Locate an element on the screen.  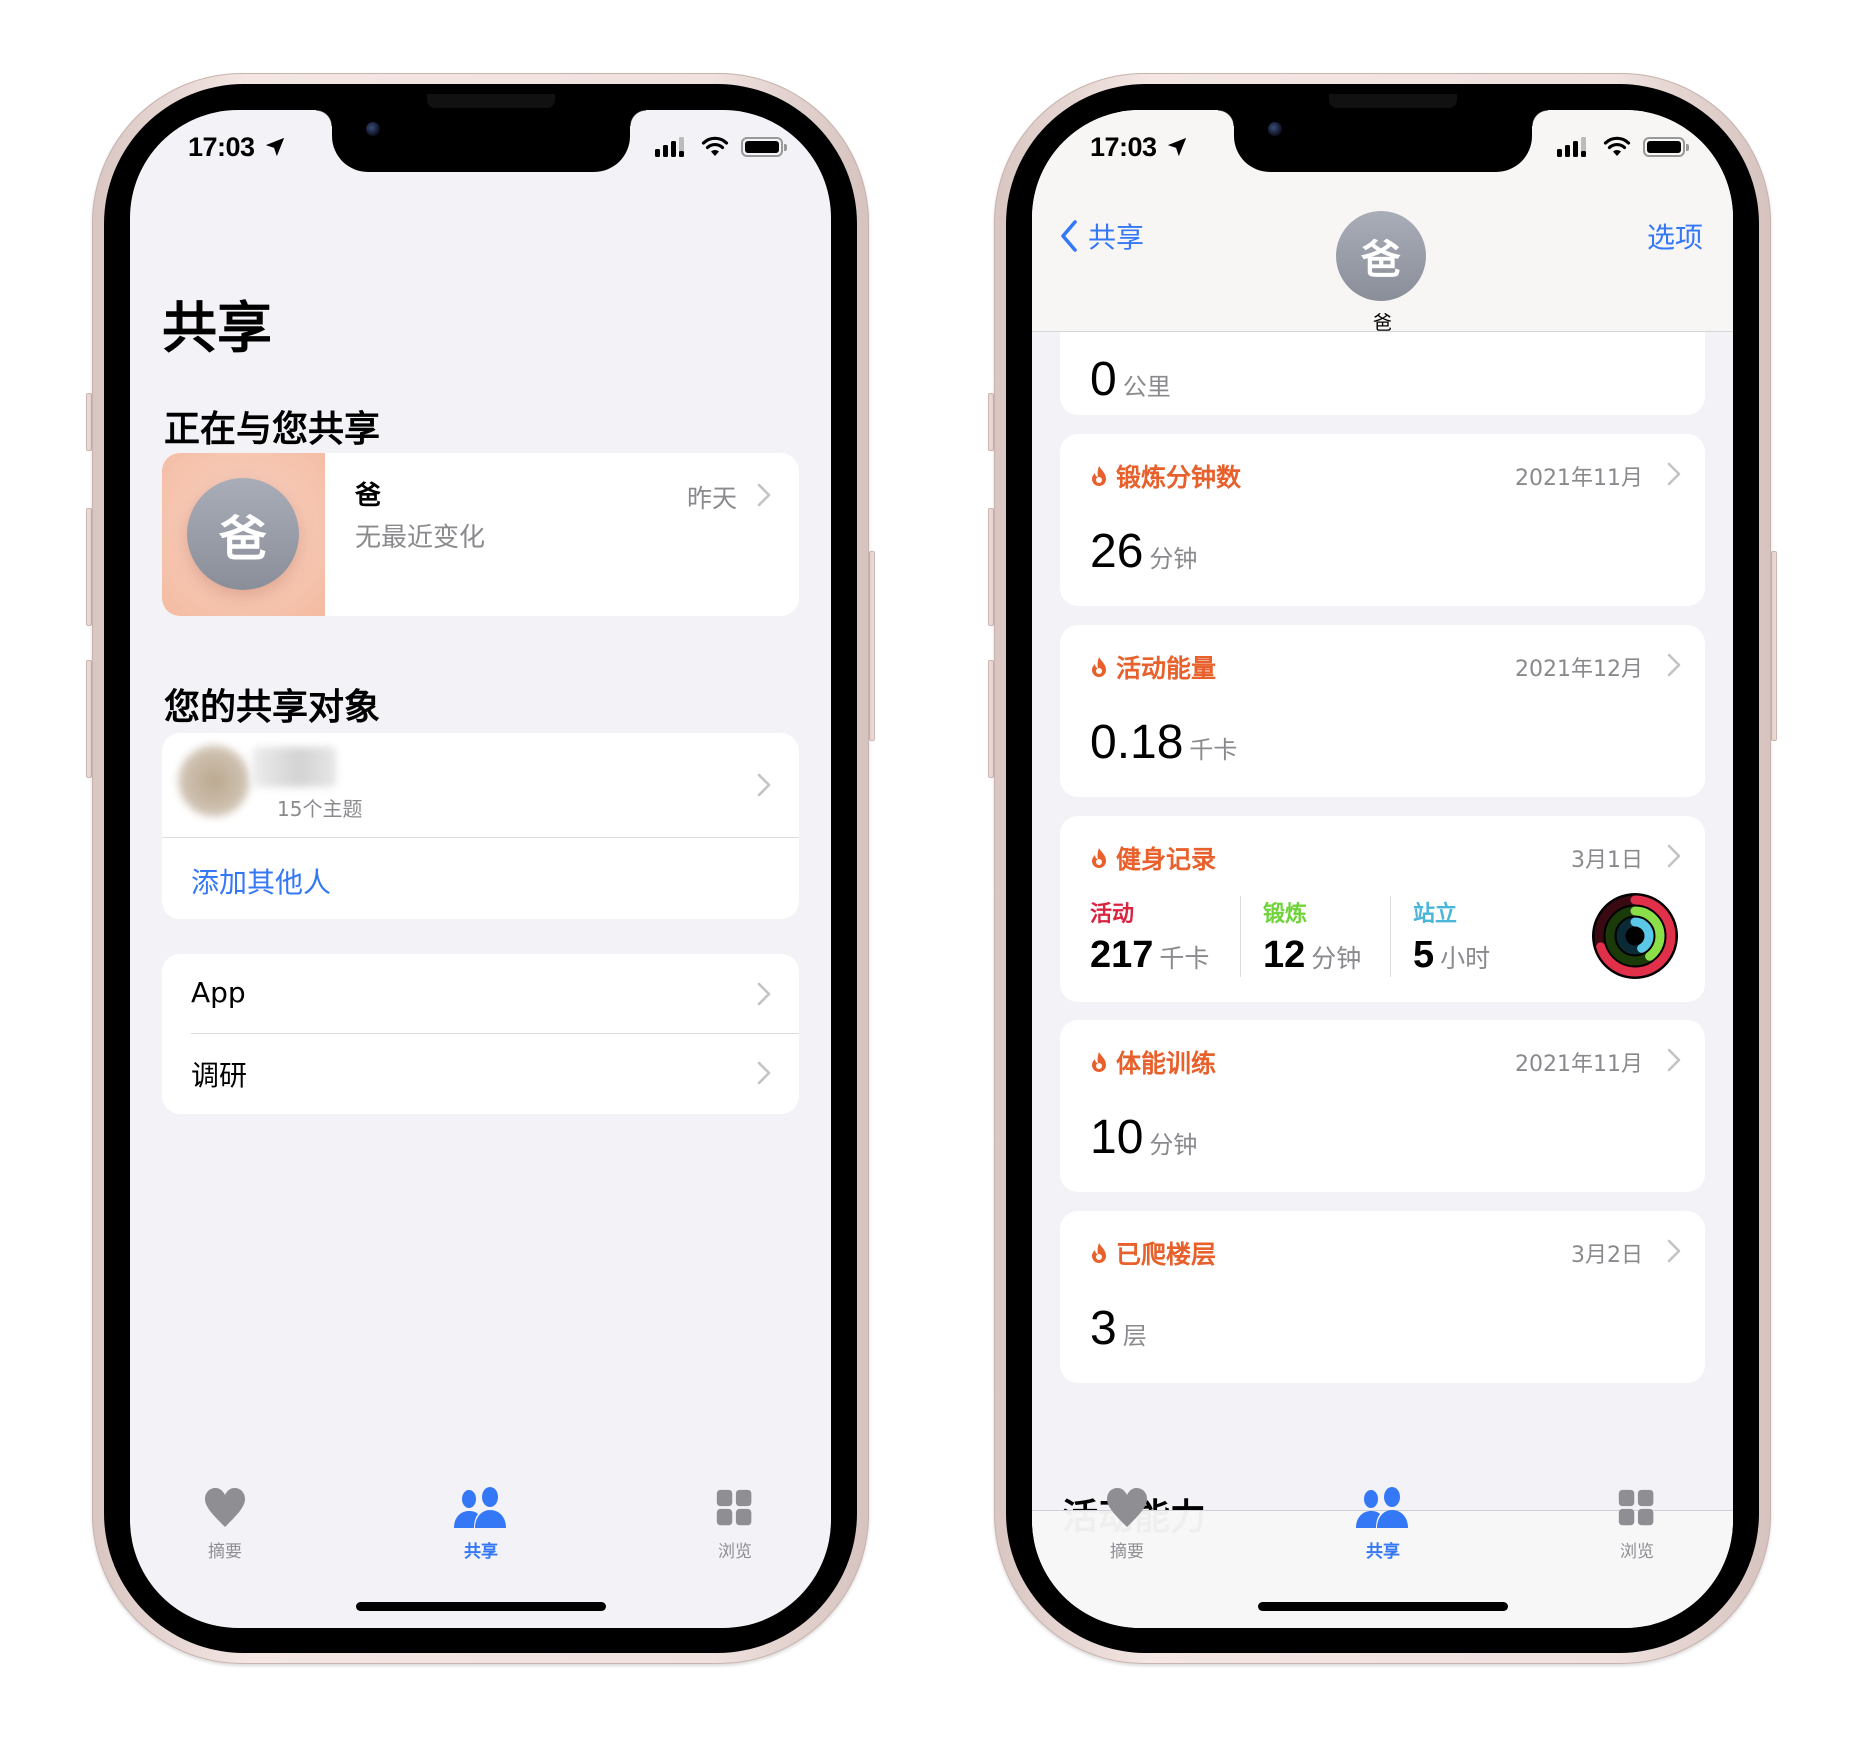
metric-number: 10 is located at coordinates (1117, 1137).